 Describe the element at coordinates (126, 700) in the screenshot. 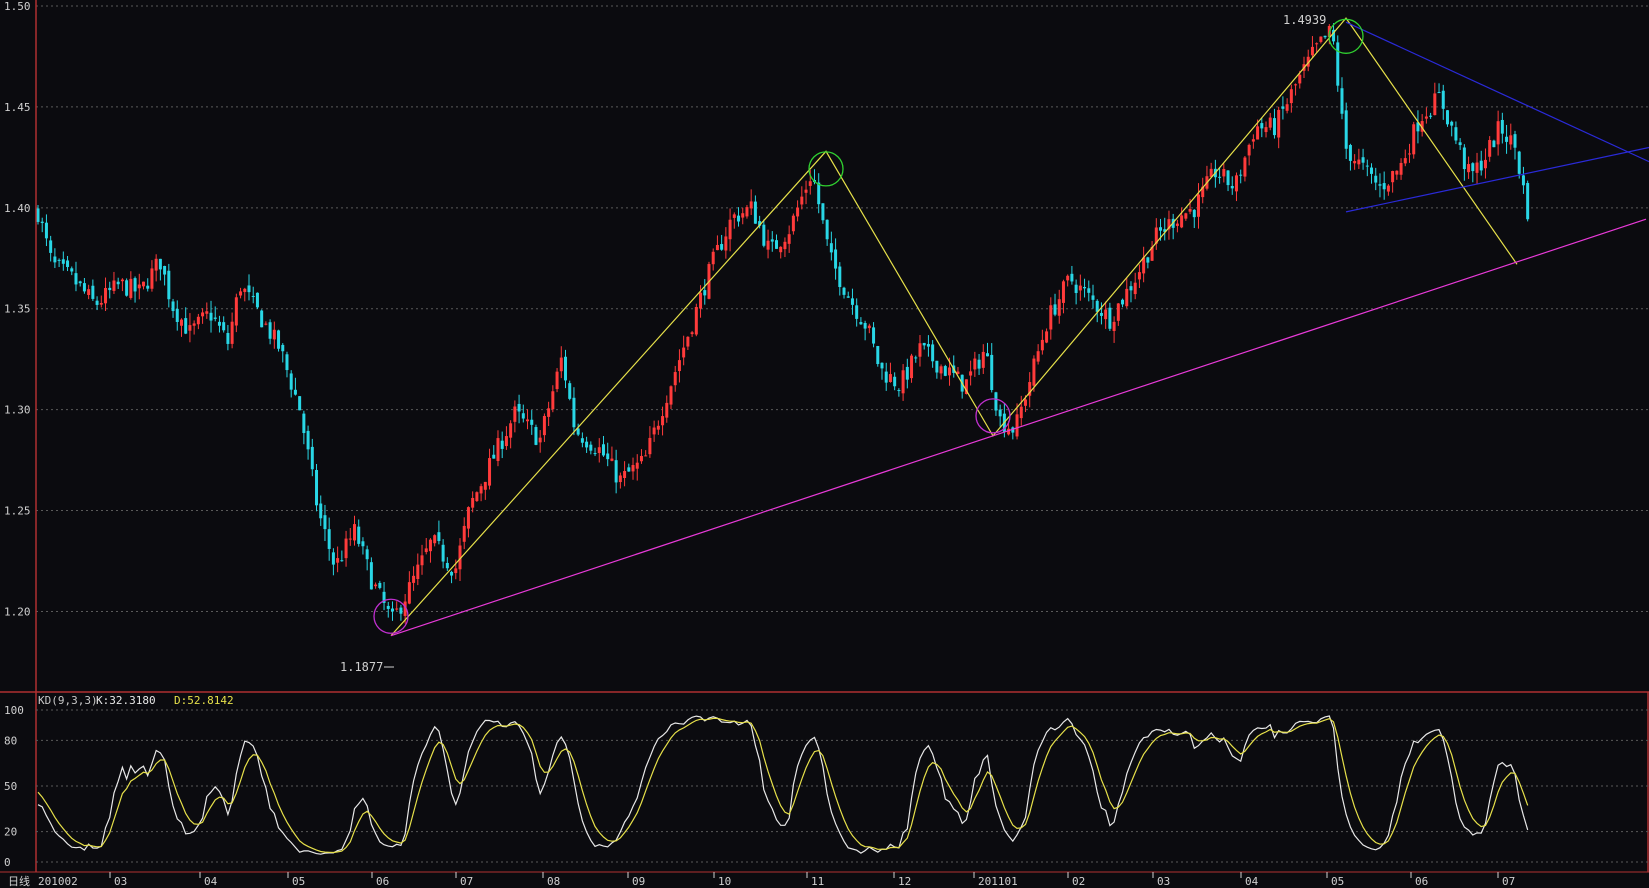

I see `kd-k-value: K:32.3180` at that location.